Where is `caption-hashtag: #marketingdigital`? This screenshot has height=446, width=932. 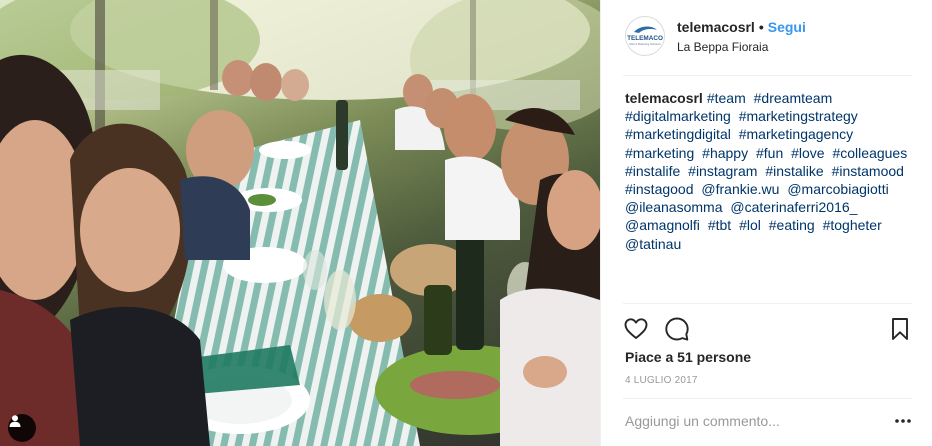
caption-hashtag: #marketingdigital is located at coordinates (678, 134).